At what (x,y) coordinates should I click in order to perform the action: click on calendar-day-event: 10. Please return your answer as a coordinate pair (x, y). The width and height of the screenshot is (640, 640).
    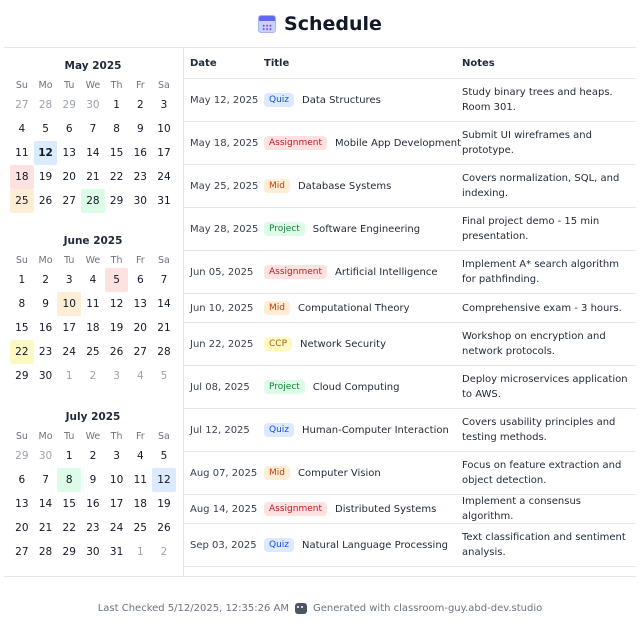
    Looking at the image, I should click on (69, 304).